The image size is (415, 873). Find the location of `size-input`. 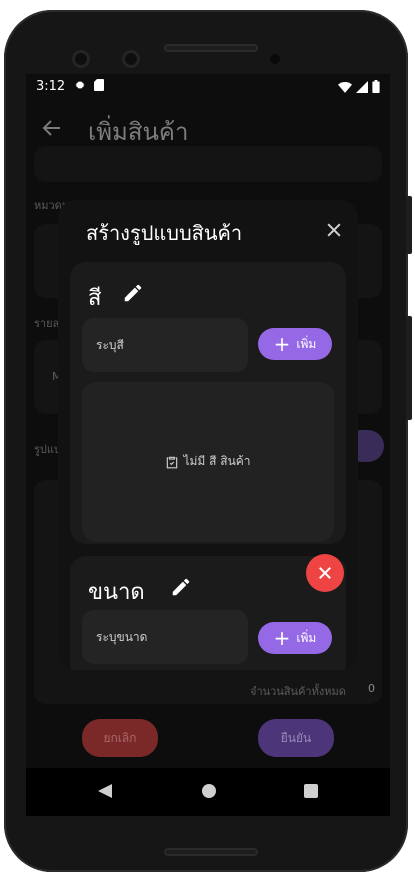

size-input is located at coordinates (165, 637).